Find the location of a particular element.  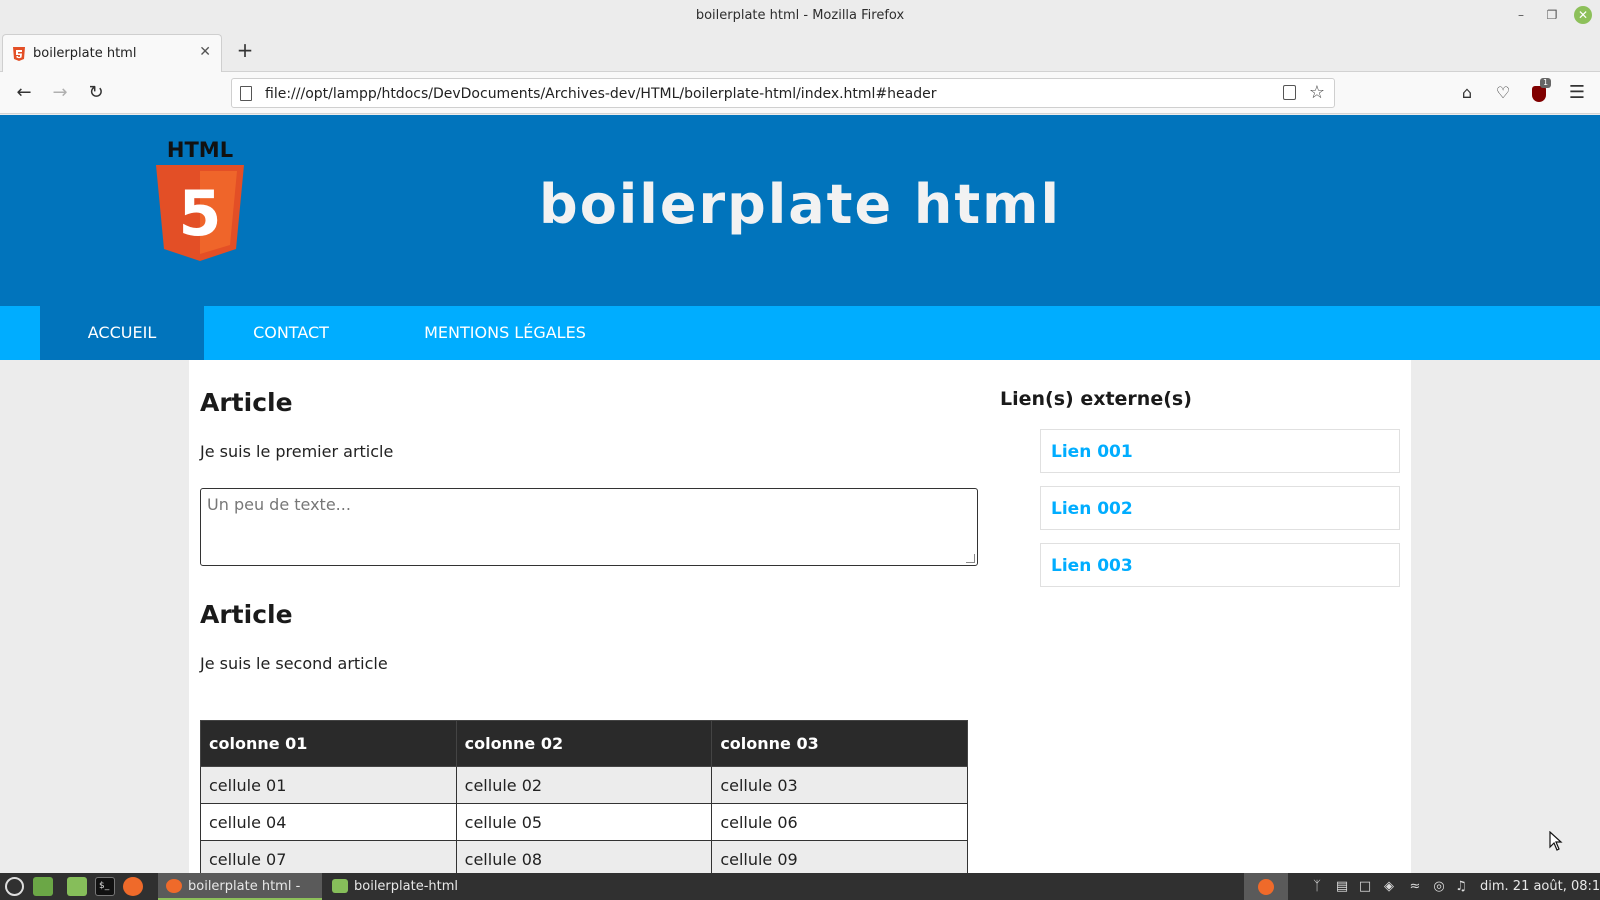

firefox-icon is located at coordinates (174, 886).